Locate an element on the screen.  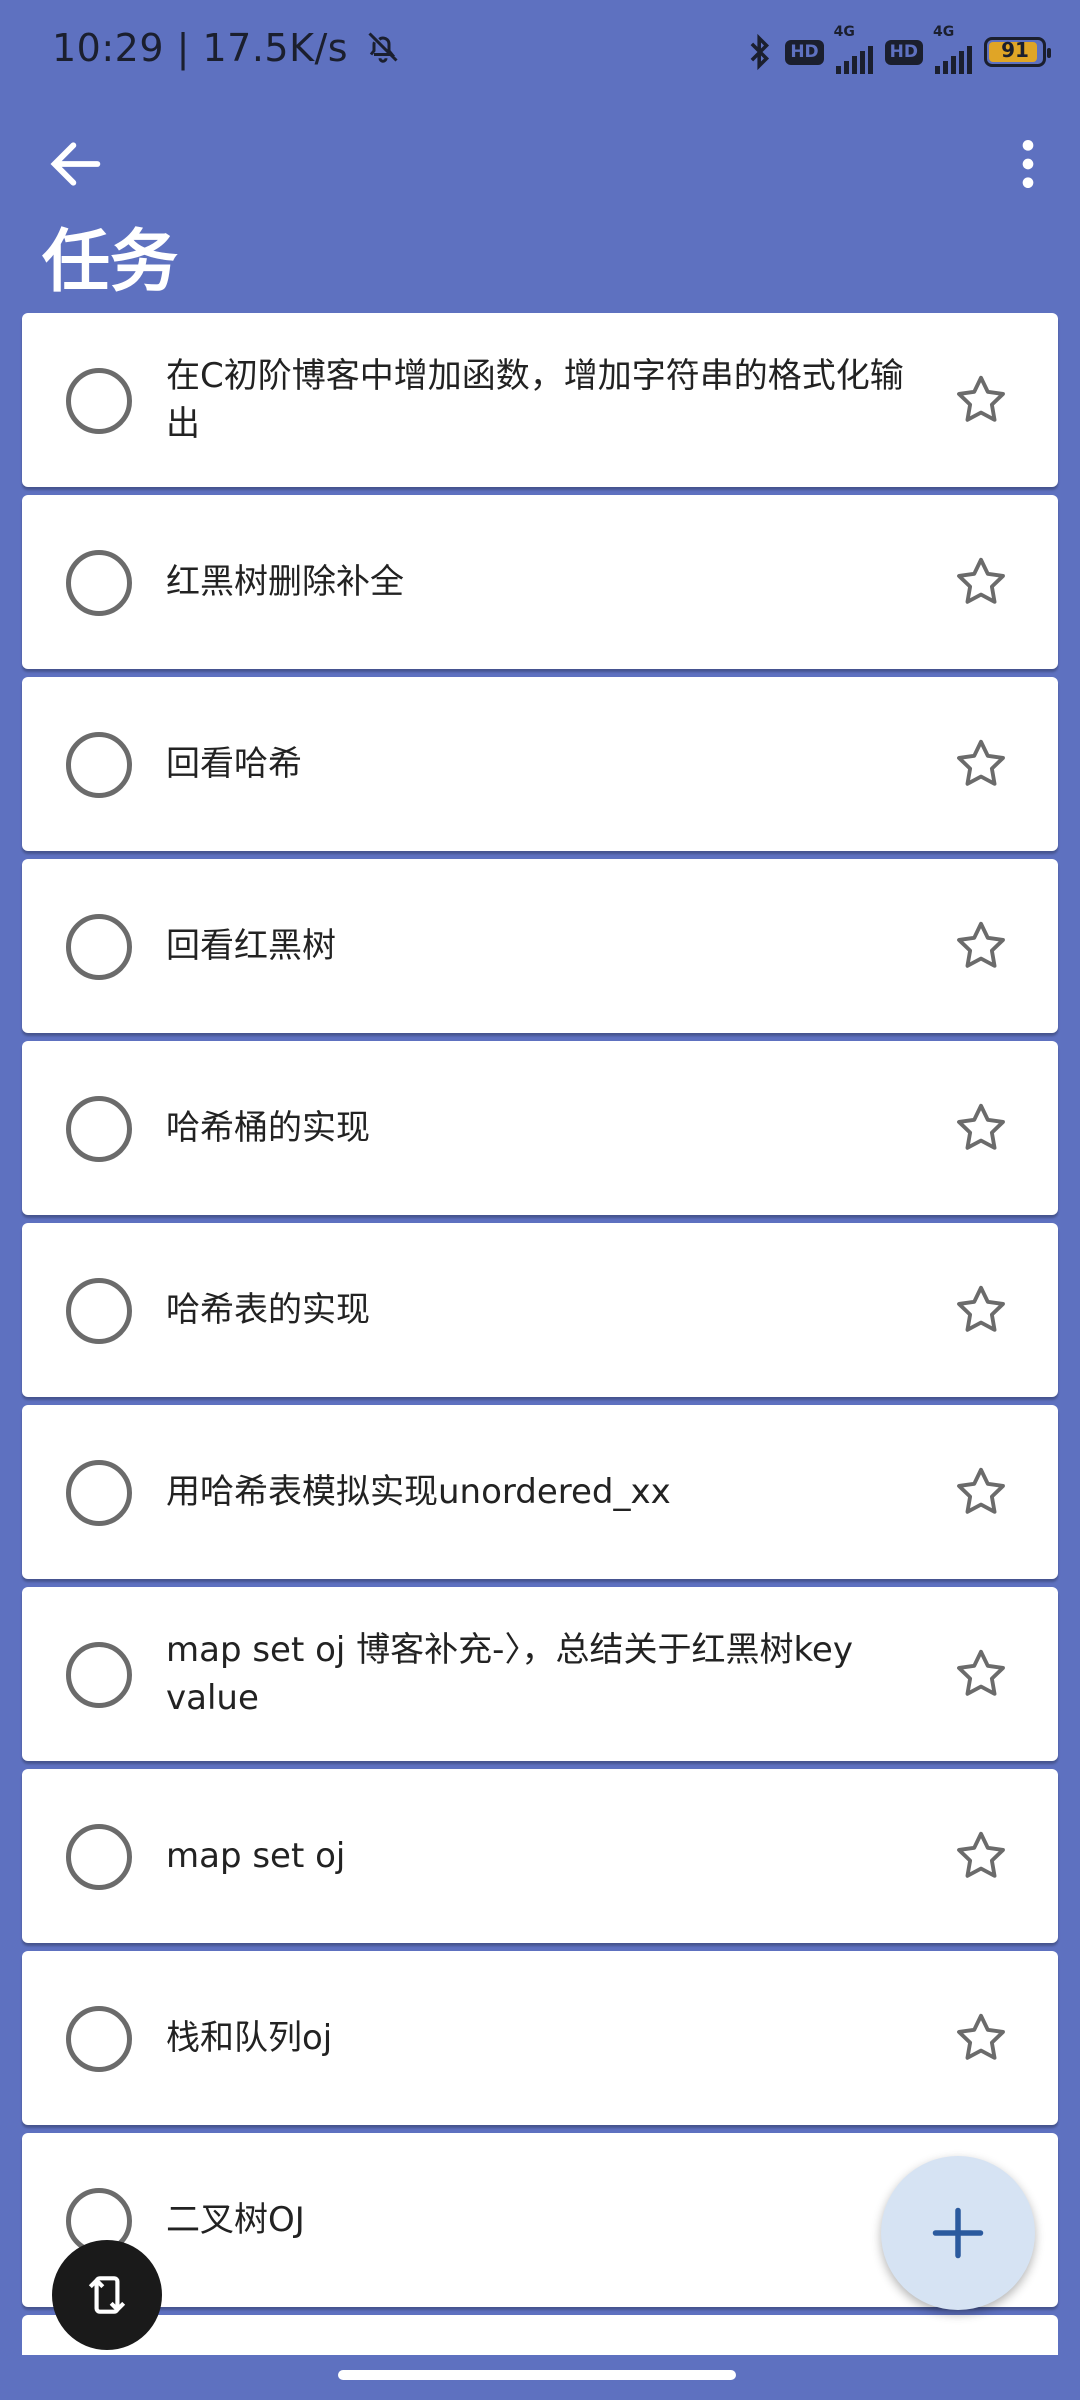
more-vert-icon is located at coordinates (1028, 164).